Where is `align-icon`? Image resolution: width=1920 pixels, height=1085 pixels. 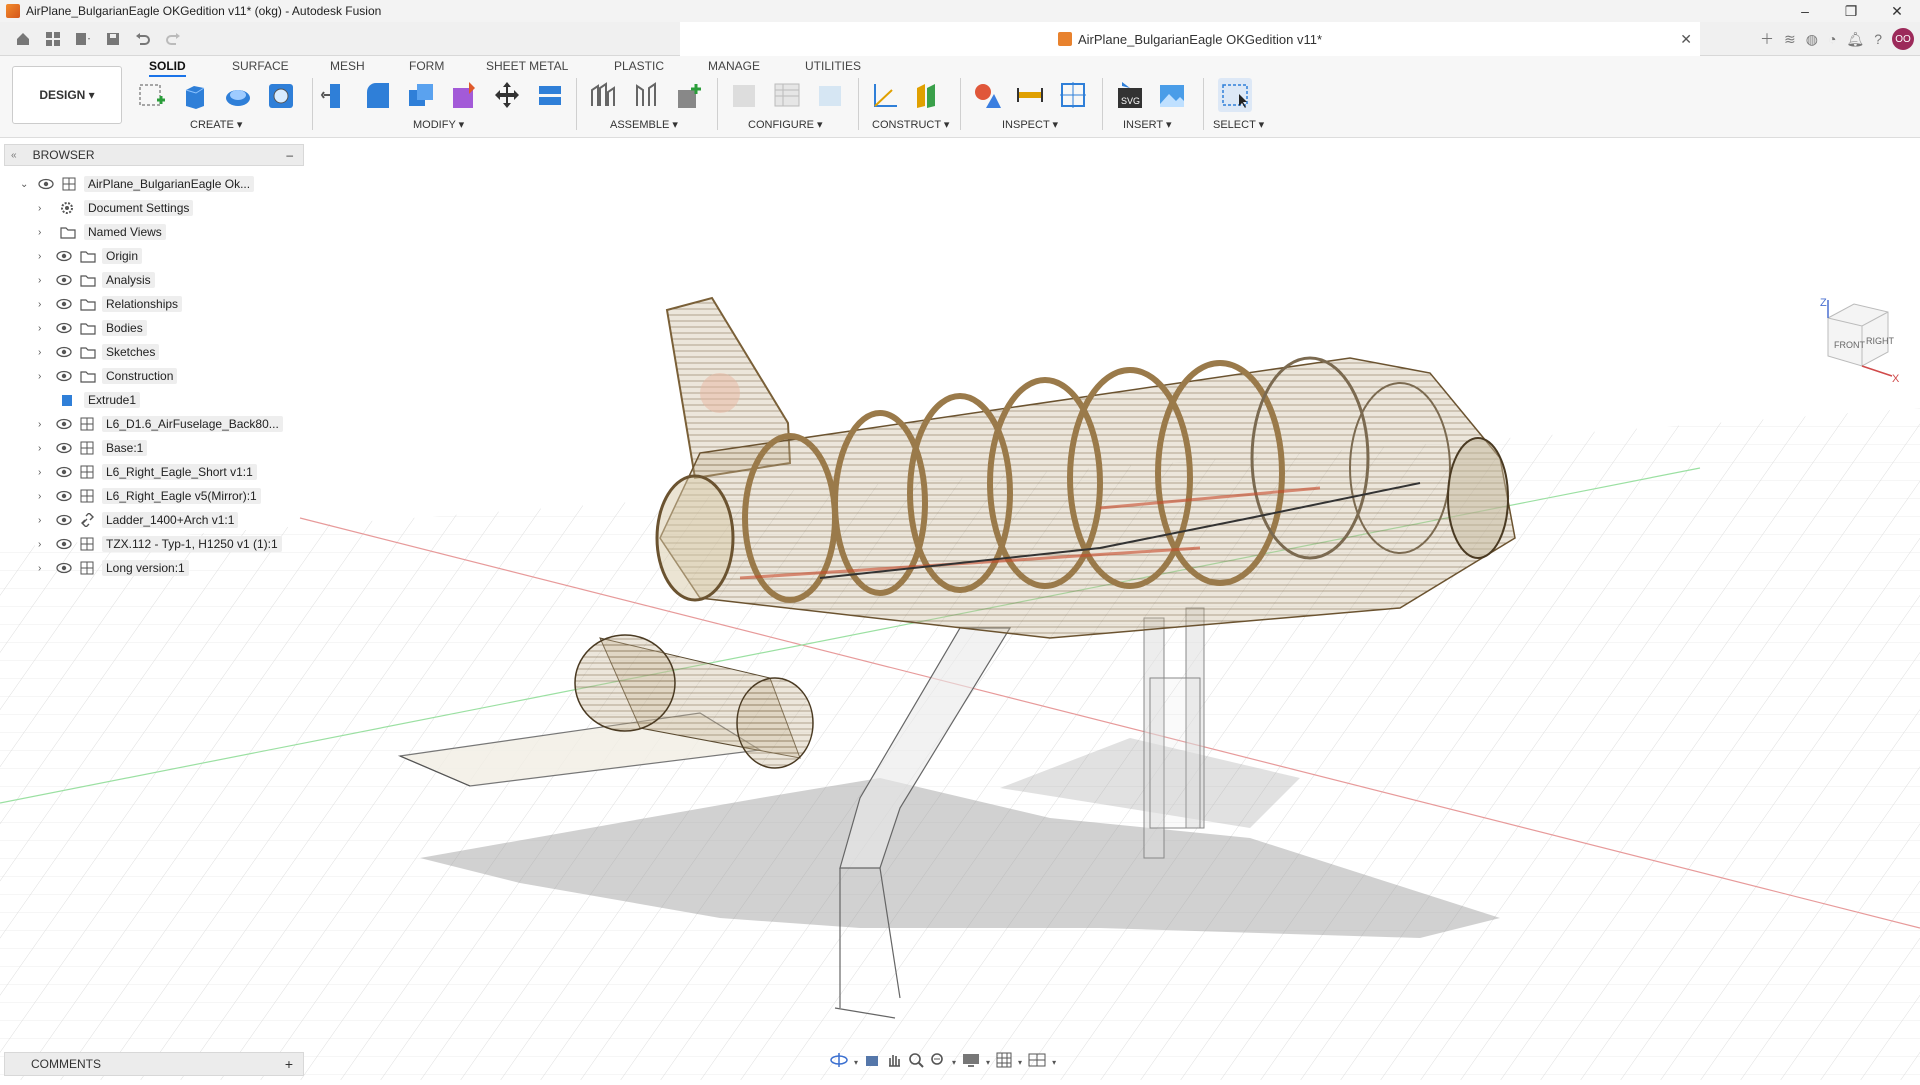
align-icon is located at coordinates (550, 95).